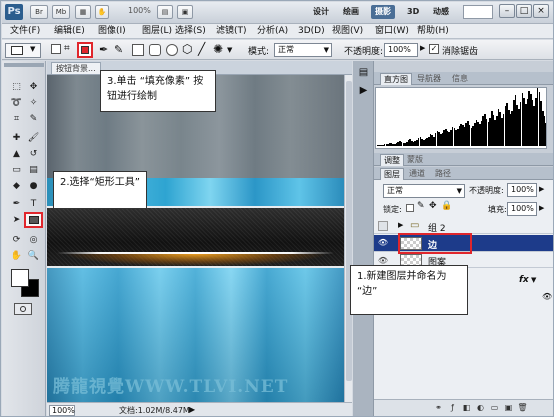  I want to click on canvas-scrollbar, so click(348, 238).